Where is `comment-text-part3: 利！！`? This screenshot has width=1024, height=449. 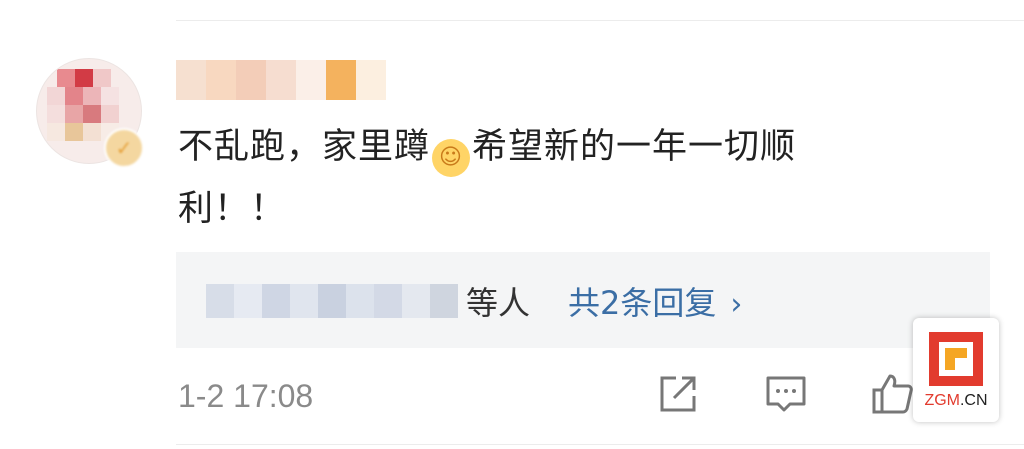 comment-text-part3: 利！！ is located at coordinates (232, 209).